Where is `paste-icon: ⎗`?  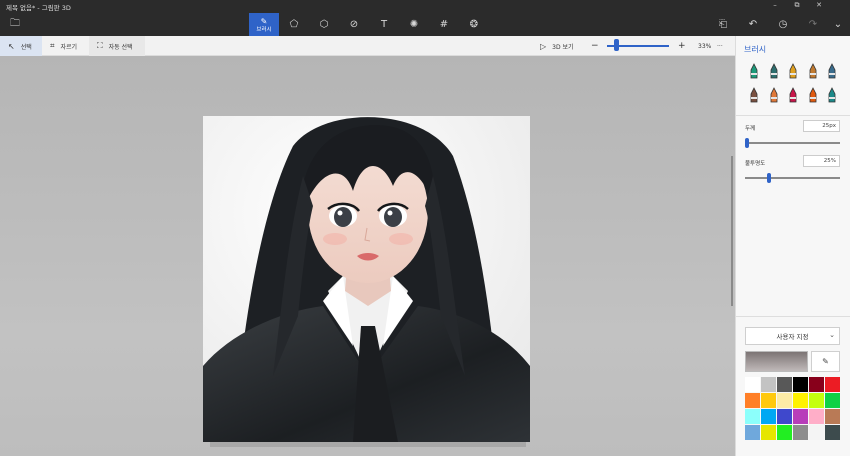 paste-icon: ⎗ is located at coordinates (723, 24).